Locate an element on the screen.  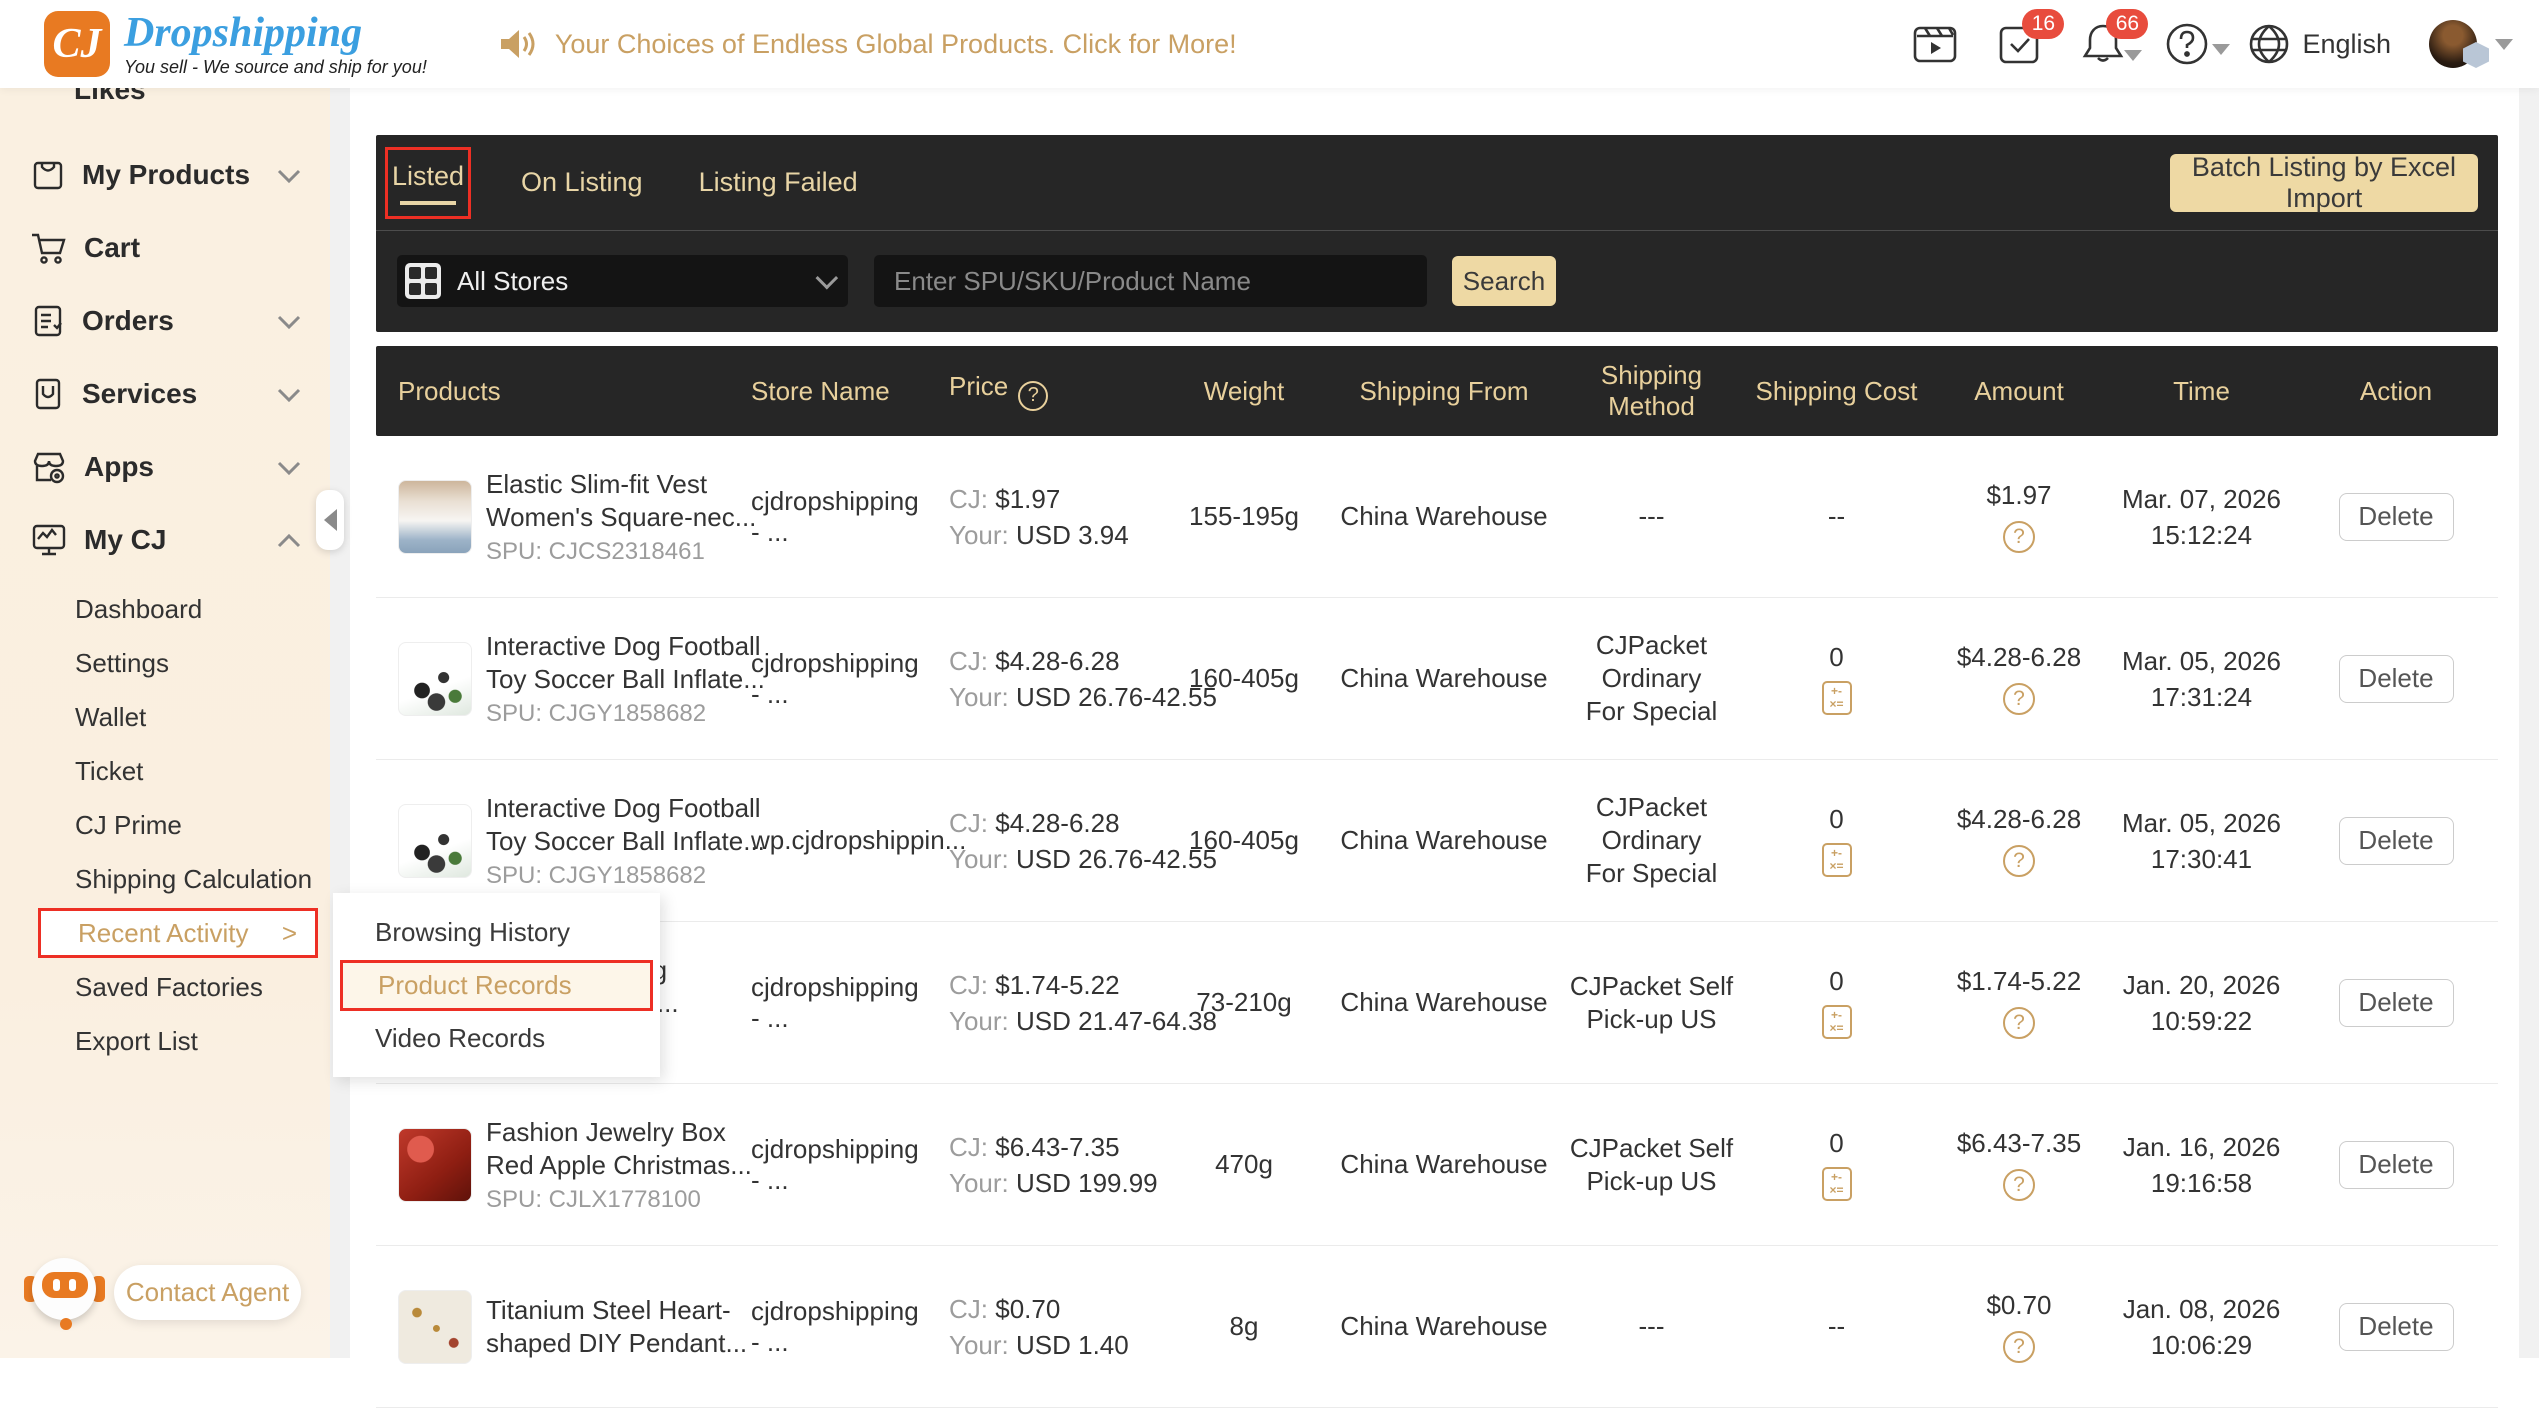
date-value: Mar. 05, 2026 is located at coordinates (2201, 660).